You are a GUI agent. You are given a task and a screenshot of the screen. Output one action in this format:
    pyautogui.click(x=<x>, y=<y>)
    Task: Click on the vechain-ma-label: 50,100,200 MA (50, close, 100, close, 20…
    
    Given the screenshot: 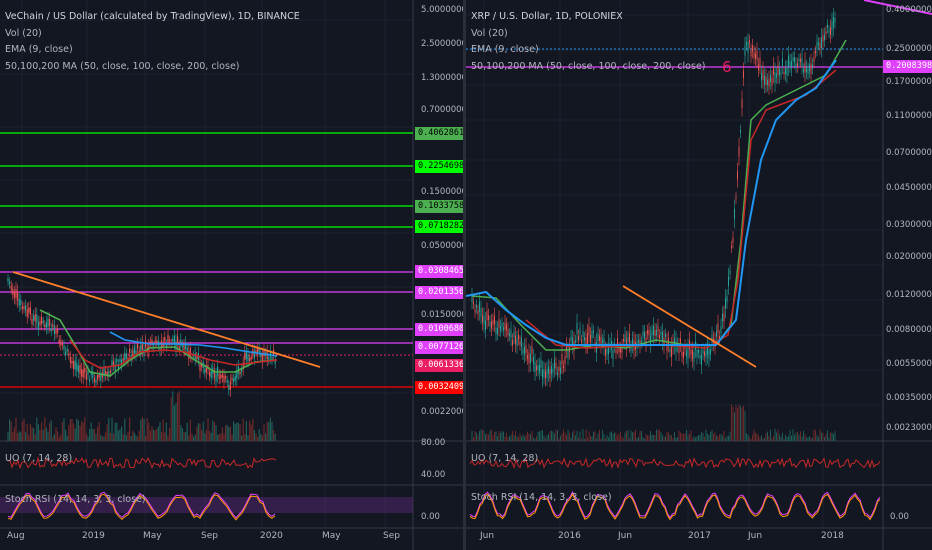 What is the action you would take?
    pyautogui.click(x=152, y=67)
    